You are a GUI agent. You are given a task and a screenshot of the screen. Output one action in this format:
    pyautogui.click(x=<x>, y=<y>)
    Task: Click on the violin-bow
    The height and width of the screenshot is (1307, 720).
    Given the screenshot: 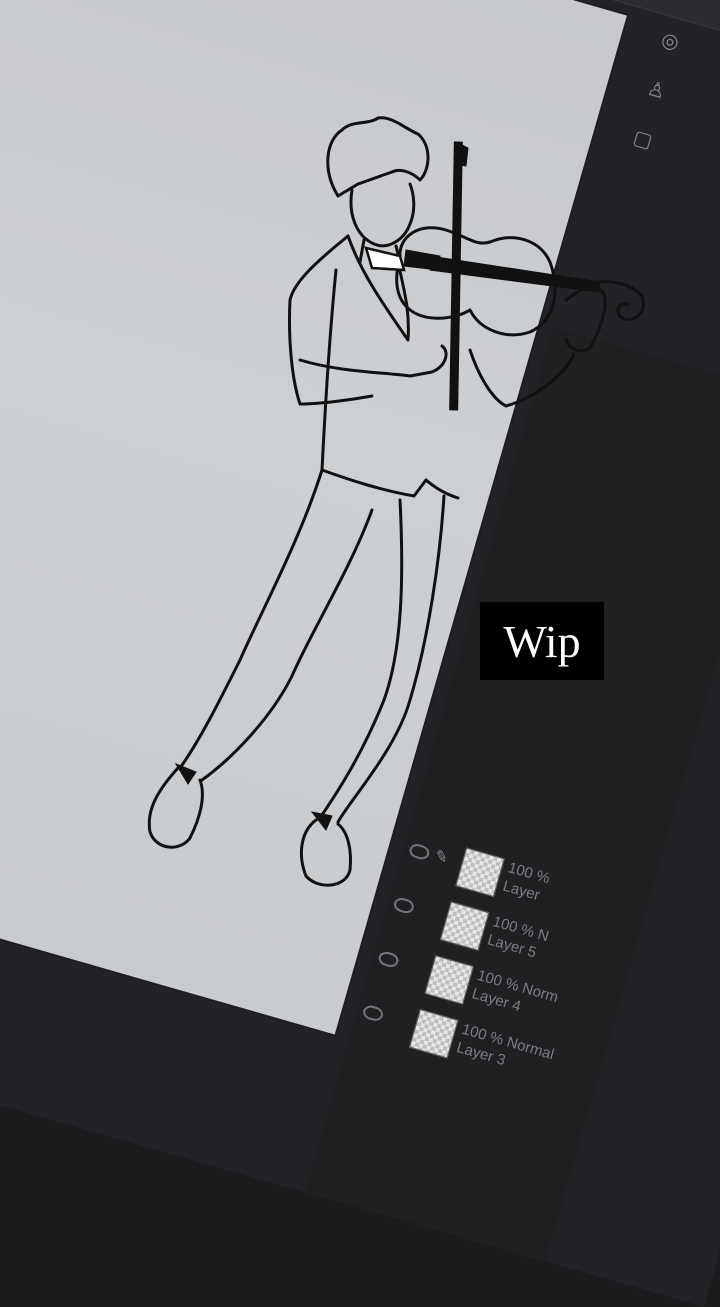 What is the action you would take?
    pyautogui.click(x=456, y=276)
    